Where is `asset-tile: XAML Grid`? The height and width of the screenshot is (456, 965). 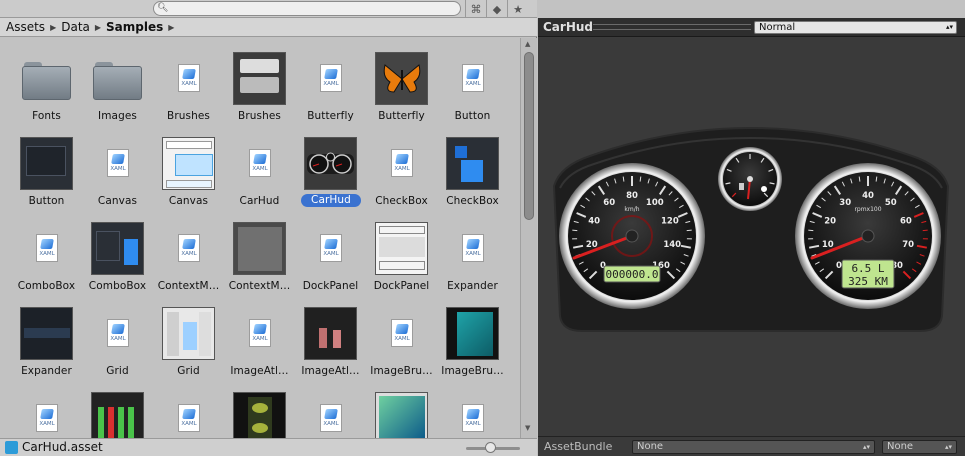 asset-tile: XAML Grid is located at coordinates (117, 341).